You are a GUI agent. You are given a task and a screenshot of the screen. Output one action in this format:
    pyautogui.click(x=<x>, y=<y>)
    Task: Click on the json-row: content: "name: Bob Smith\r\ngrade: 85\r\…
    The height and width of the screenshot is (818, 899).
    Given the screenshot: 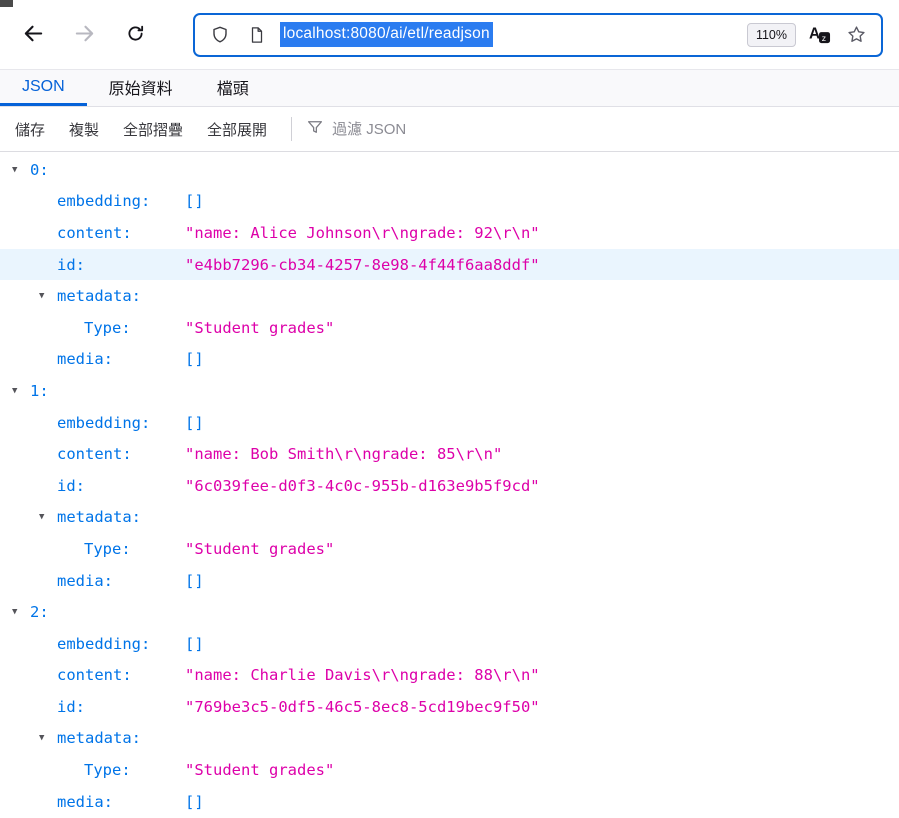 What is the action you would take?
    pyautogui.click(x=449, y=454)
    